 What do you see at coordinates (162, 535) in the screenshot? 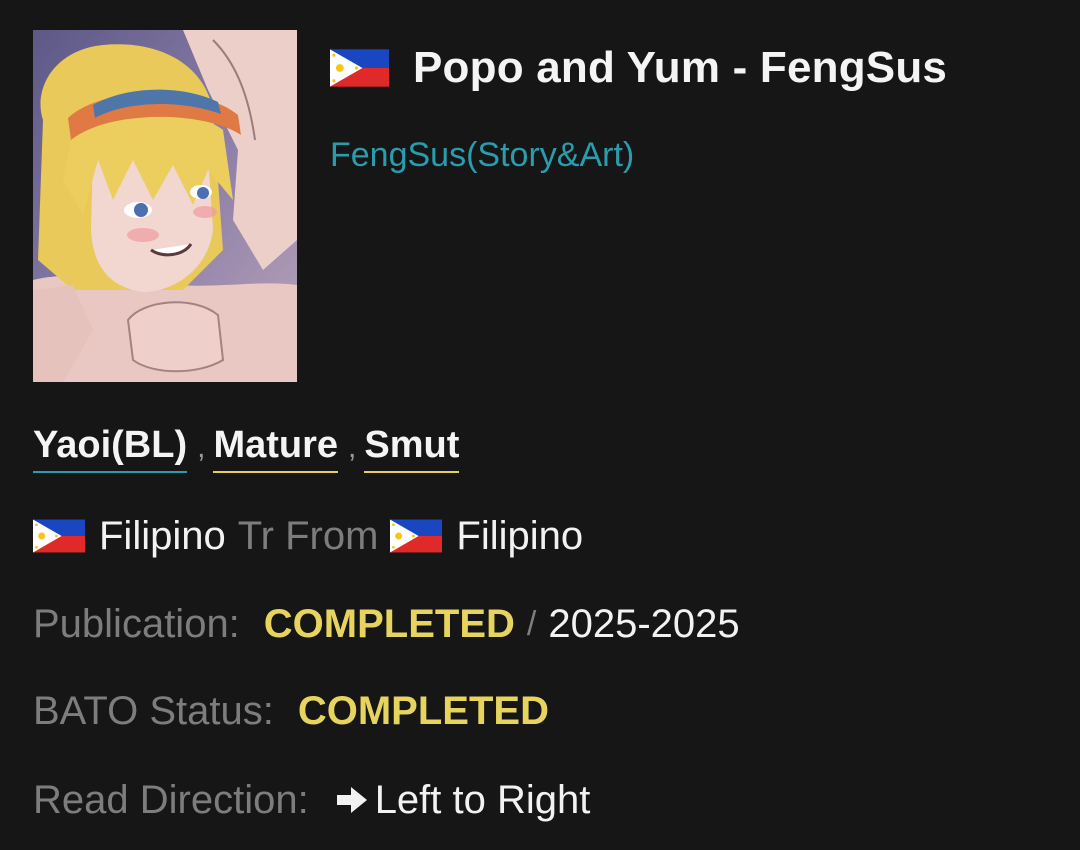
I see `translated-language: Filipino` at bounding box center [162, 535].